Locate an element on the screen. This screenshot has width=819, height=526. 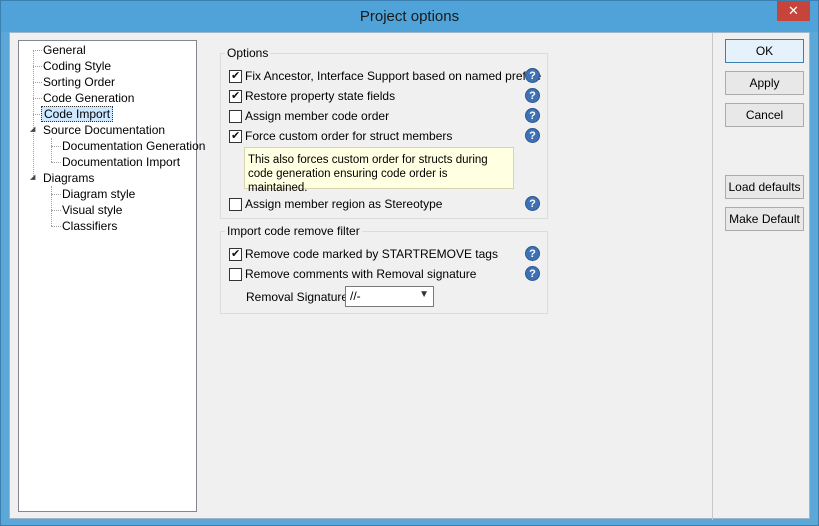
assign-region-label: Assign member region as Stereotype is located at coordinates (343, 204).